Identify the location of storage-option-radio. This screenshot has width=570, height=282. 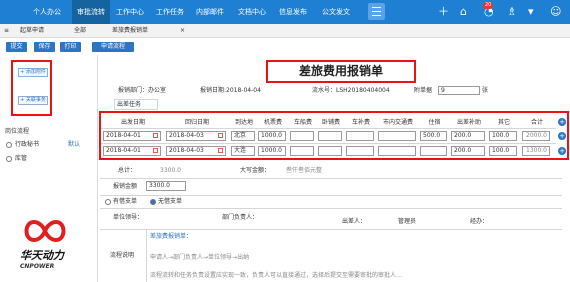
(9, 159).